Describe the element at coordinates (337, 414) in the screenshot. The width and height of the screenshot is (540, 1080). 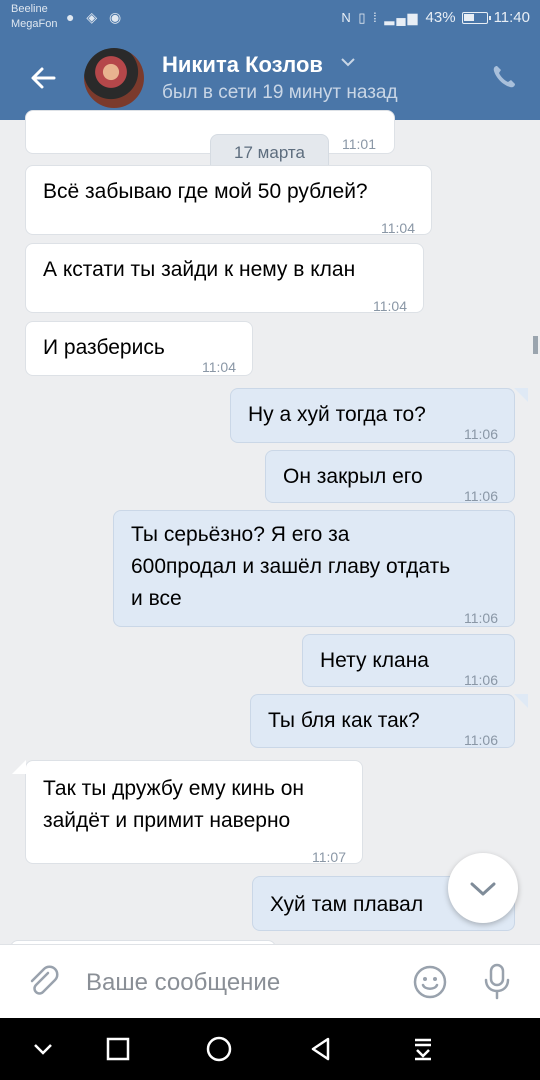
I see `message-text: Ну а хуй тогда то?` at that location.